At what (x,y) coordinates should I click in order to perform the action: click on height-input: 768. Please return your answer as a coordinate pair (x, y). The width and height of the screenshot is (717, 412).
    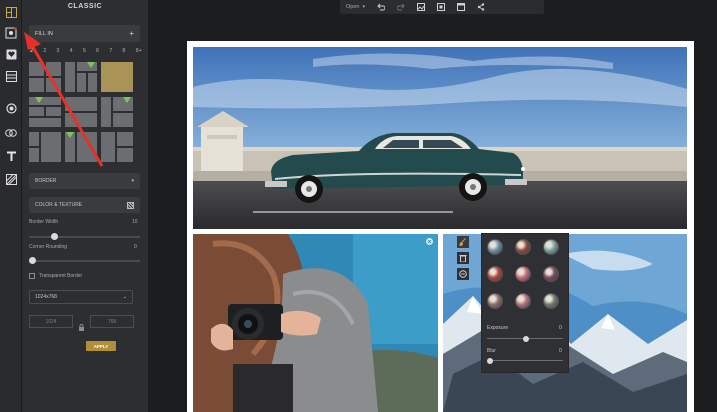
    Looking at the image, I should click on (112, 321).